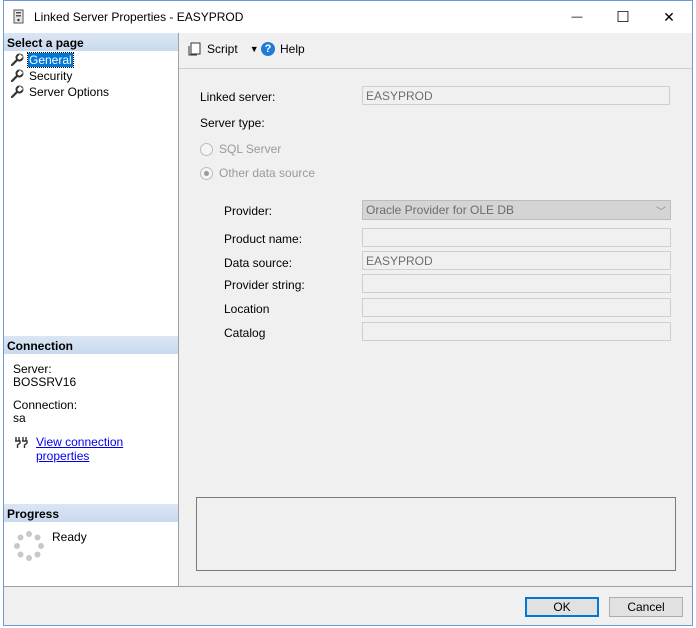  Describe the element at coordinates (516, 237) in the screenshot. I see `product-name-field` at that location.